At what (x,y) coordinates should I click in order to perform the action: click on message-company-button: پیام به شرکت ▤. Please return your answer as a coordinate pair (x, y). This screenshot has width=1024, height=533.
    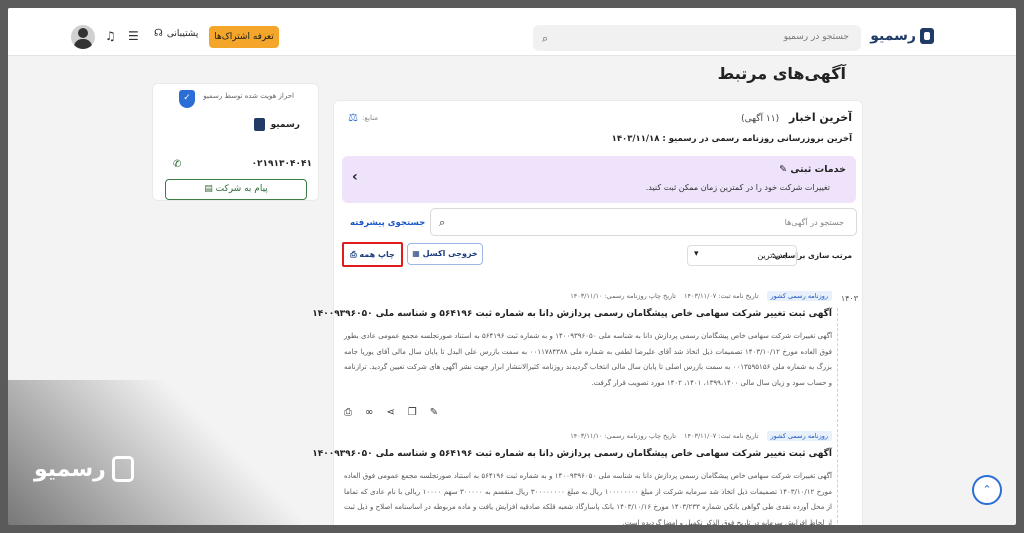
    Looking at the image, I should click on (236, 189).